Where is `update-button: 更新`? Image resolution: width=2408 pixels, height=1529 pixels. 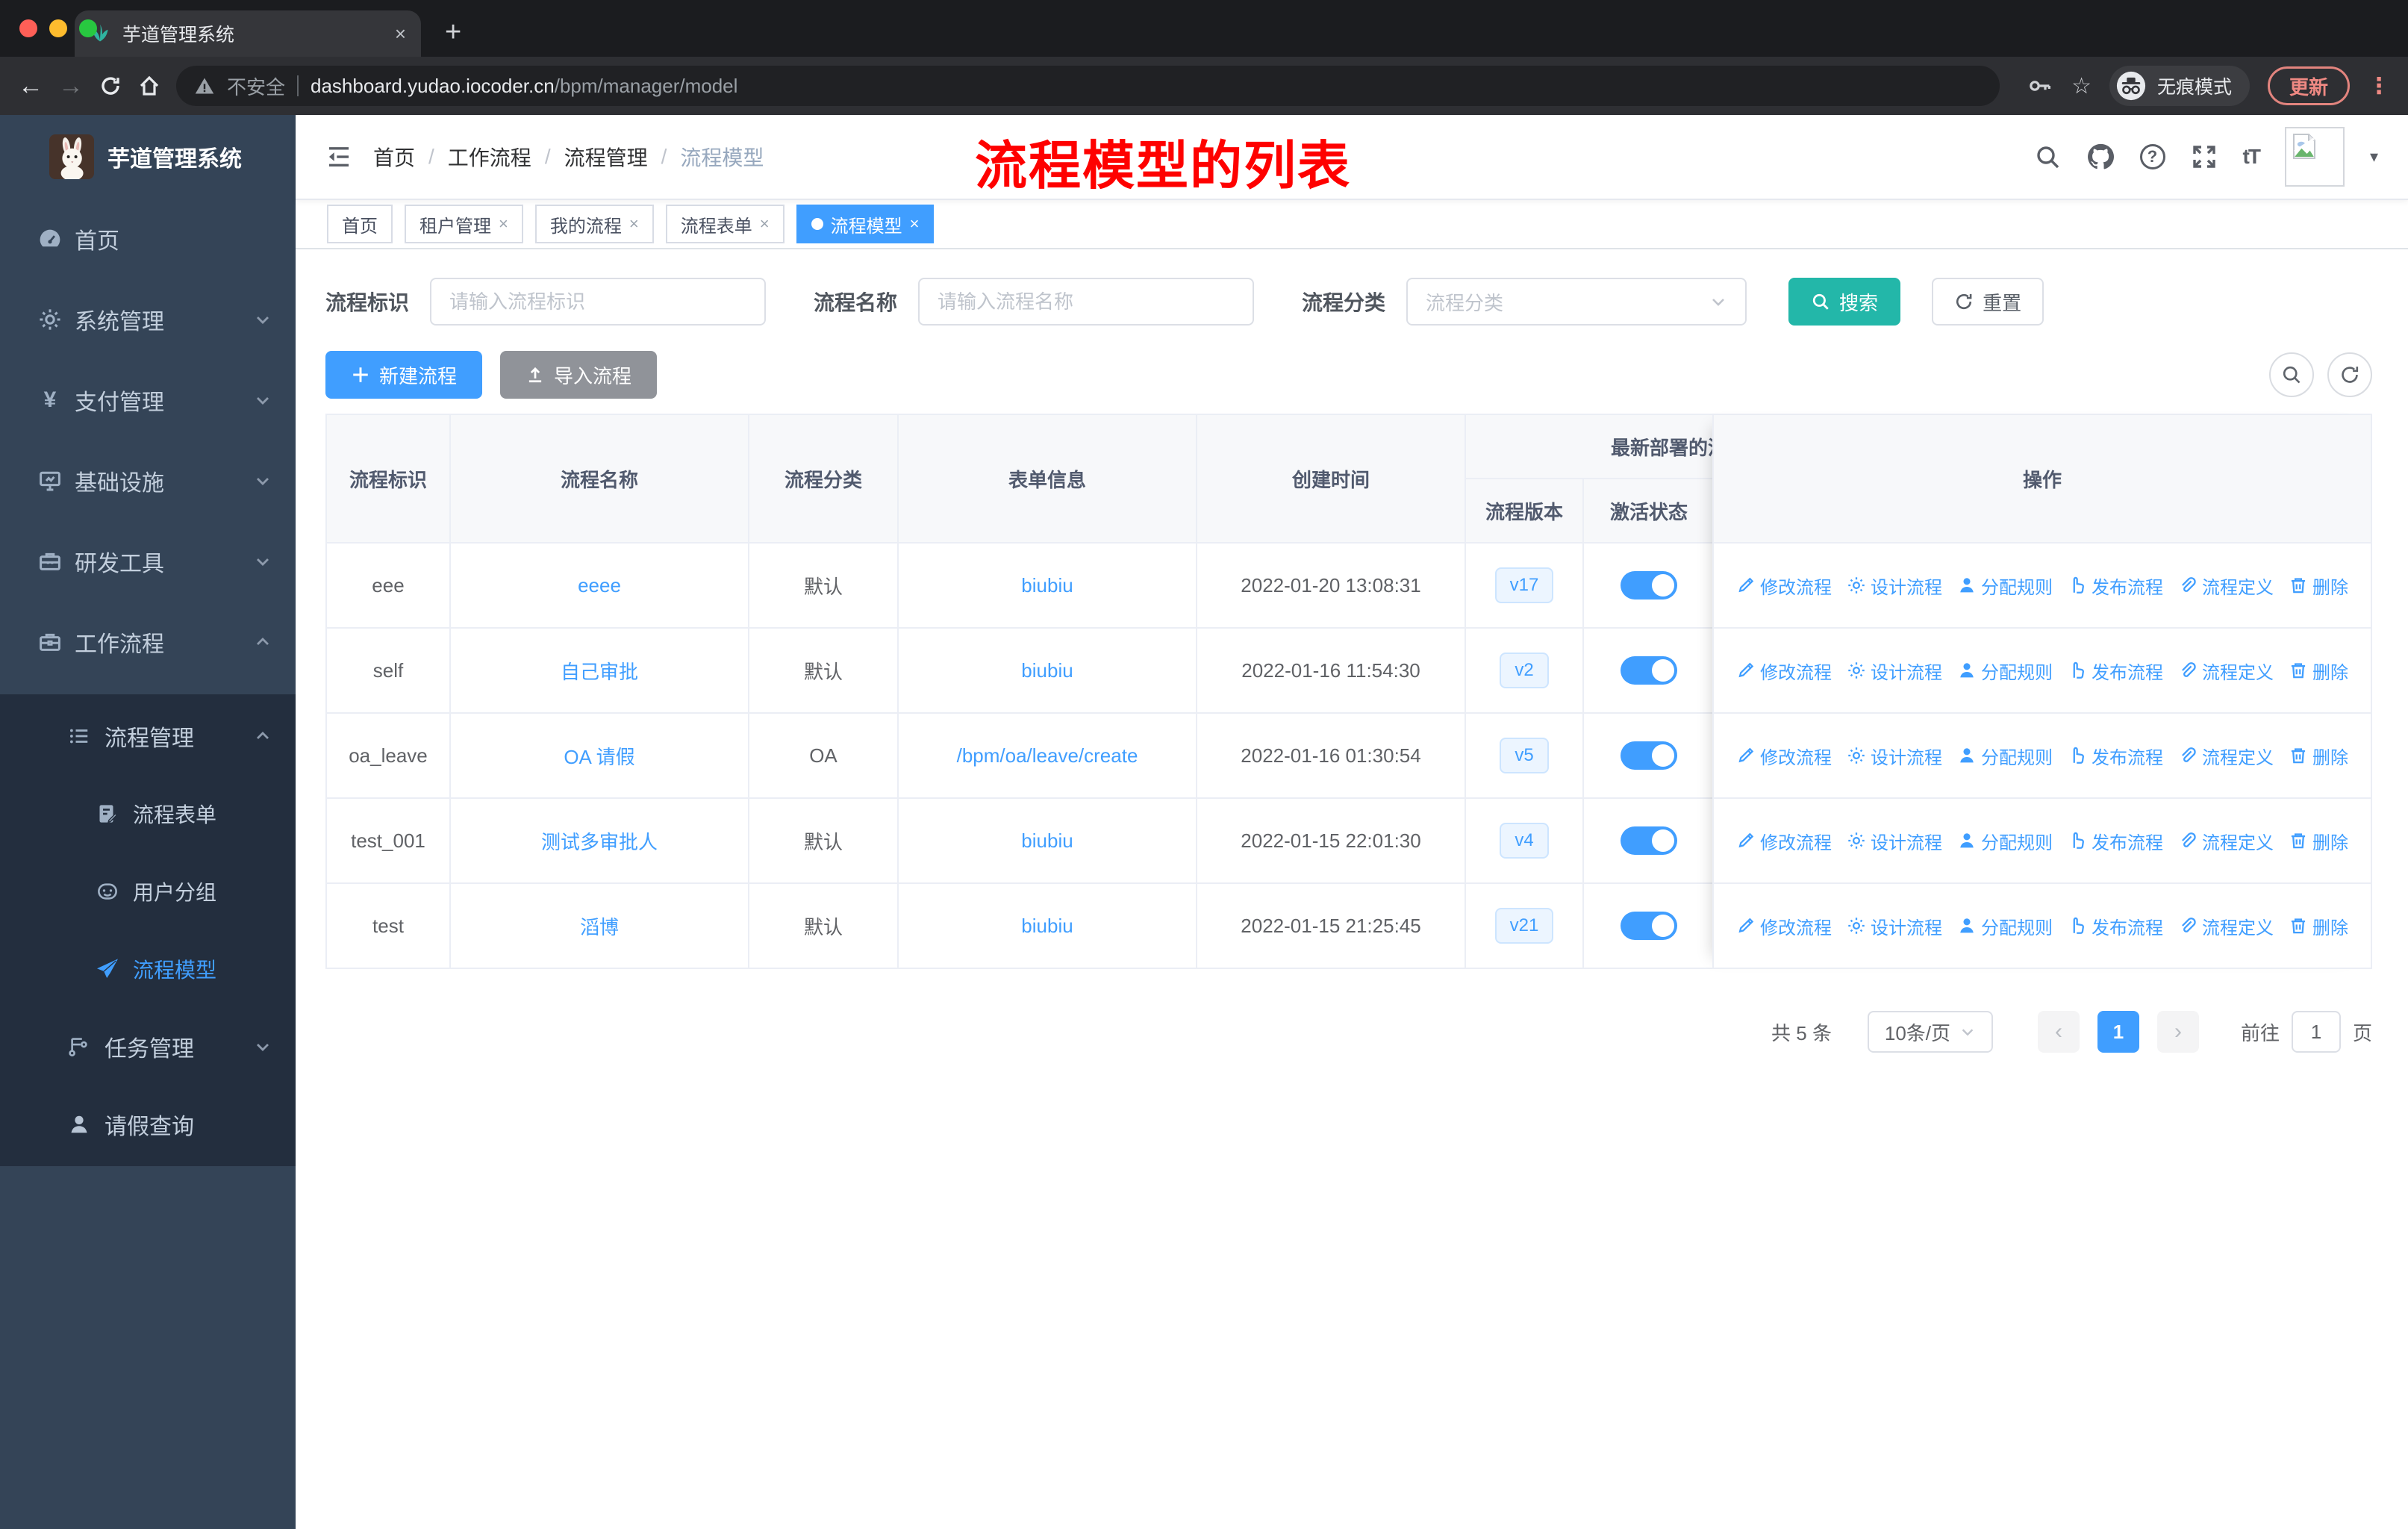 update-button: 更新 is located at coordinates (2308, 85).